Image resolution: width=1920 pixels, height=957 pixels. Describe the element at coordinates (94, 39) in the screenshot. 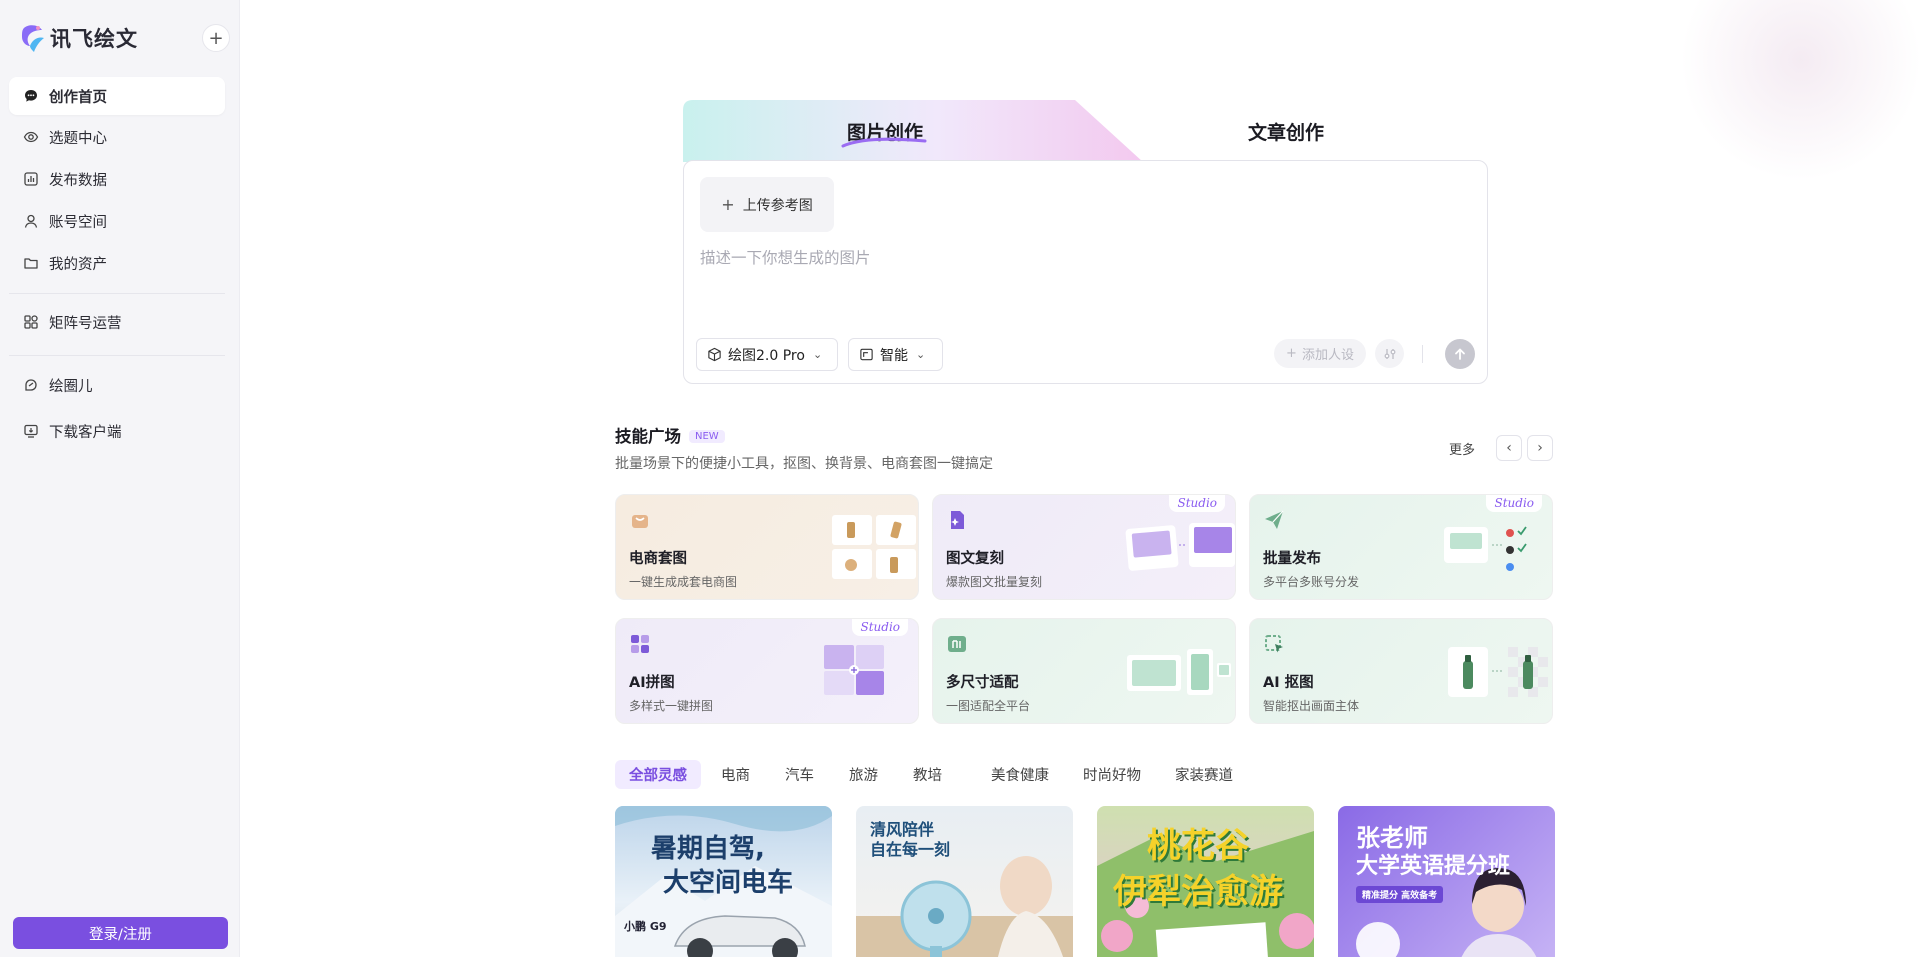

I see `app-name: 讯飞绘文` at that location.